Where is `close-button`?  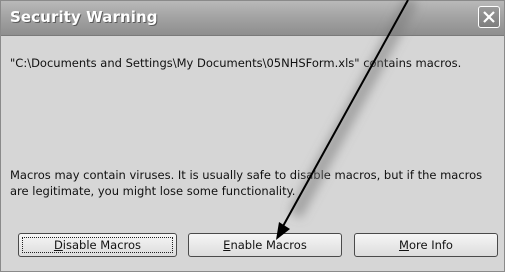
close-button is located at coordinates (489, 17).